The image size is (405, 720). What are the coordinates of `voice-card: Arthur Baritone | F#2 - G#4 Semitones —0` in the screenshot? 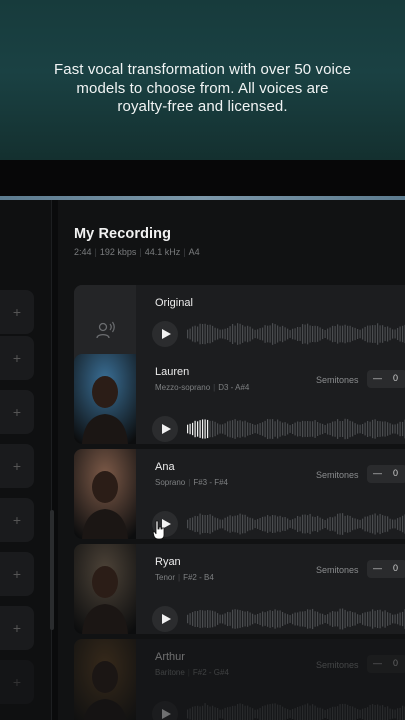 It's located at (239, 679).